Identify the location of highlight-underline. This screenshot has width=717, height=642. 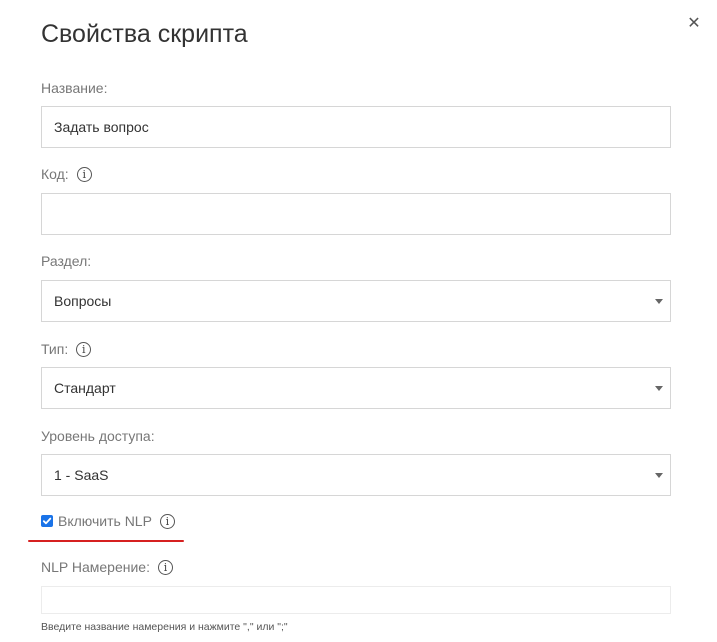
(106, 541).